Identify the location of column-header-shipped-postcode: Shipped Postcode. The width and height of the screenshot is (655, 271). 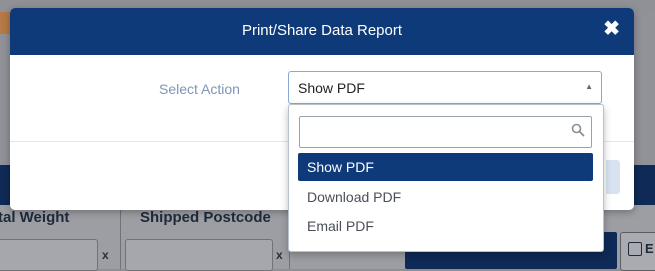
(205, 217).